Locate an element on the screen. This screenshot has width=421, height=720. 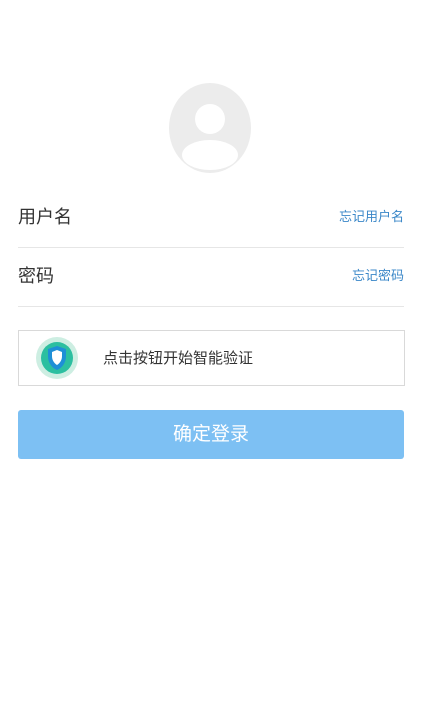
forgot-password-link: 忘记密码 is located at coordinates (378, 277).